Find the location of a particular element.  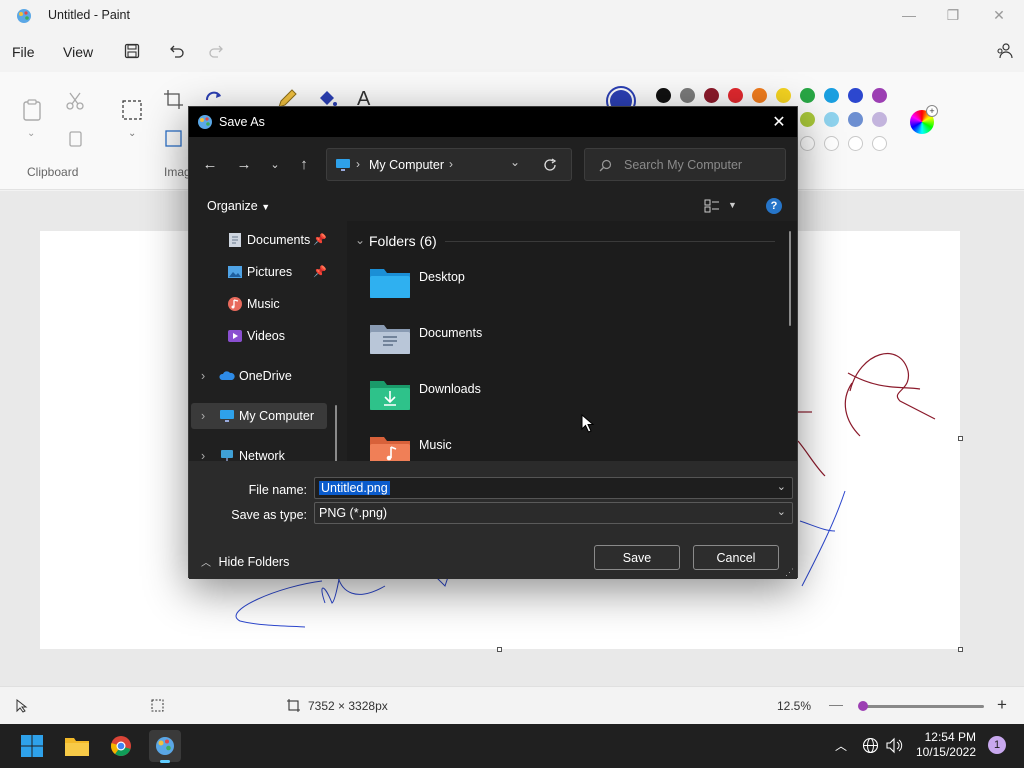

folder-item-documents: Documents is located at coordinates (519, 341).